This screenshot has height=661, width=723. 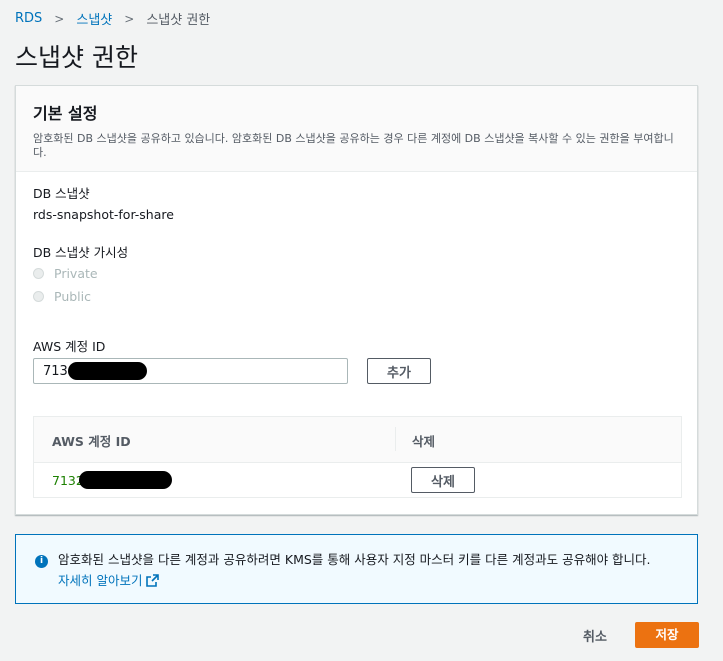 What do you see at coordinates (357, 481) in the screenshot?
I see `table-row: 7132 삭제` at bounding box center [357, 481].